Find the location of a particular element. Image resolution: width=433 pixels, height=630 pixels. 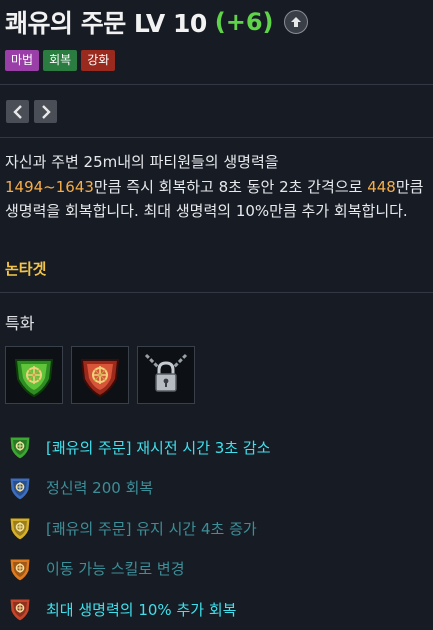

green-tripod-shield-icon is located at coordinates (20, 447).